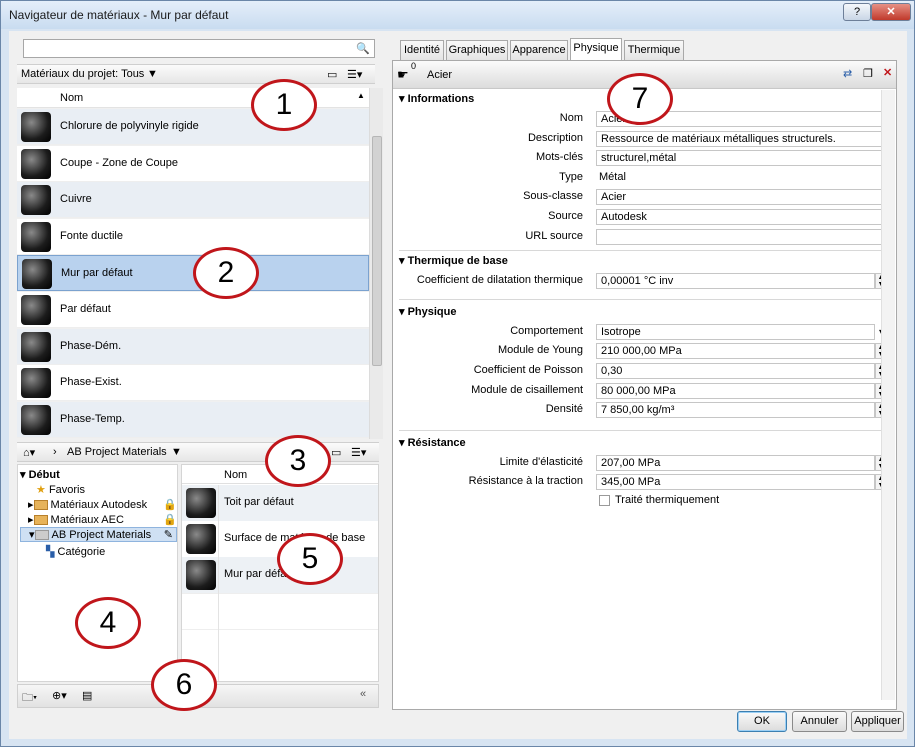  Describe the element at coordinates (196, 74) in the screenshot. I see `project-materials-bar: Matériaux du projet: Tous ▼ ▭ ☰▾` at that location.